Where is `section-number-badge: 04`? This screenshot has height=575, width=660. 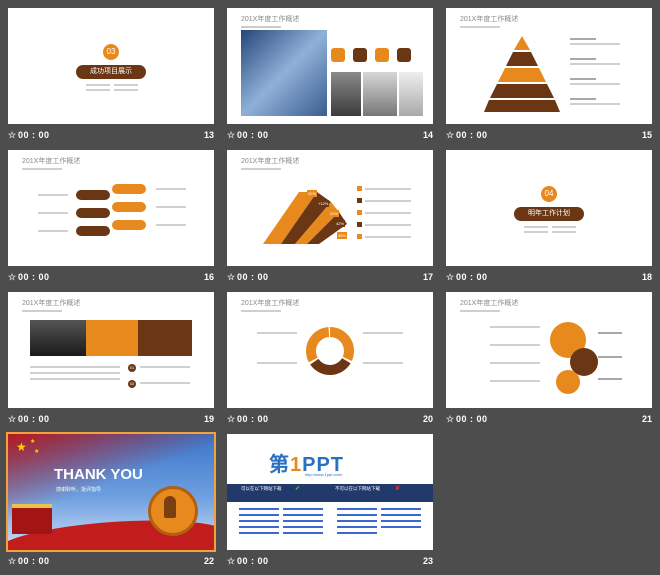
section-number-badge: 04 is located at coordinates (549, 194).